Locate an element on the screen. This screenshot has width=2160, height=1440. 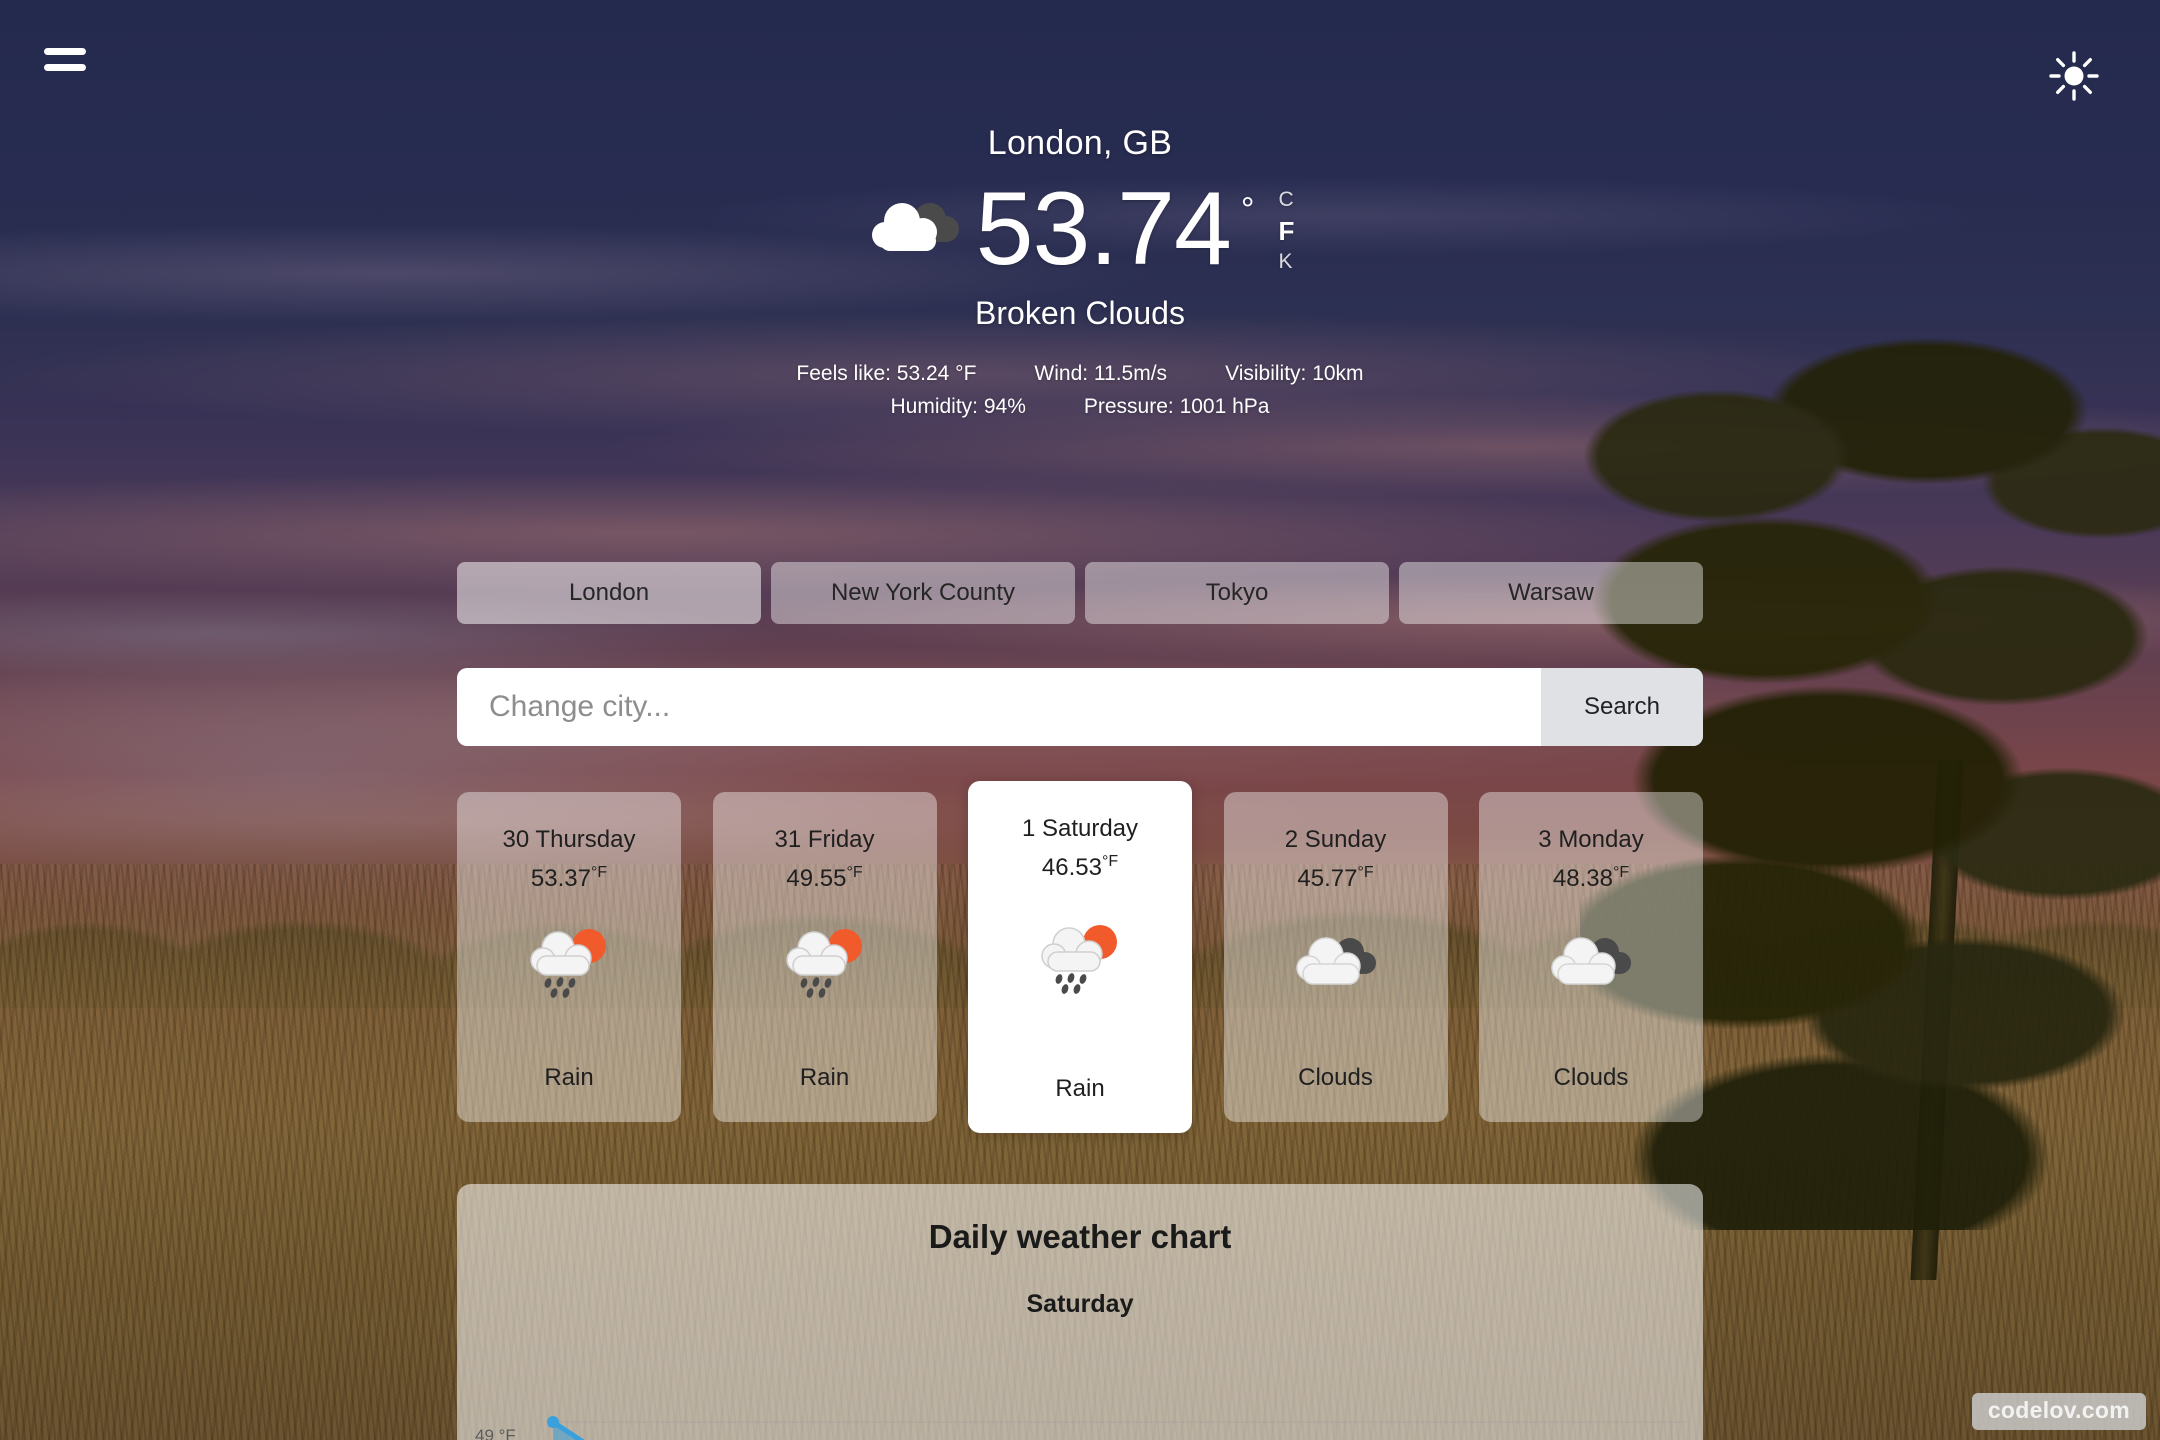
sun-icon is located at coordinates (2074, 76).